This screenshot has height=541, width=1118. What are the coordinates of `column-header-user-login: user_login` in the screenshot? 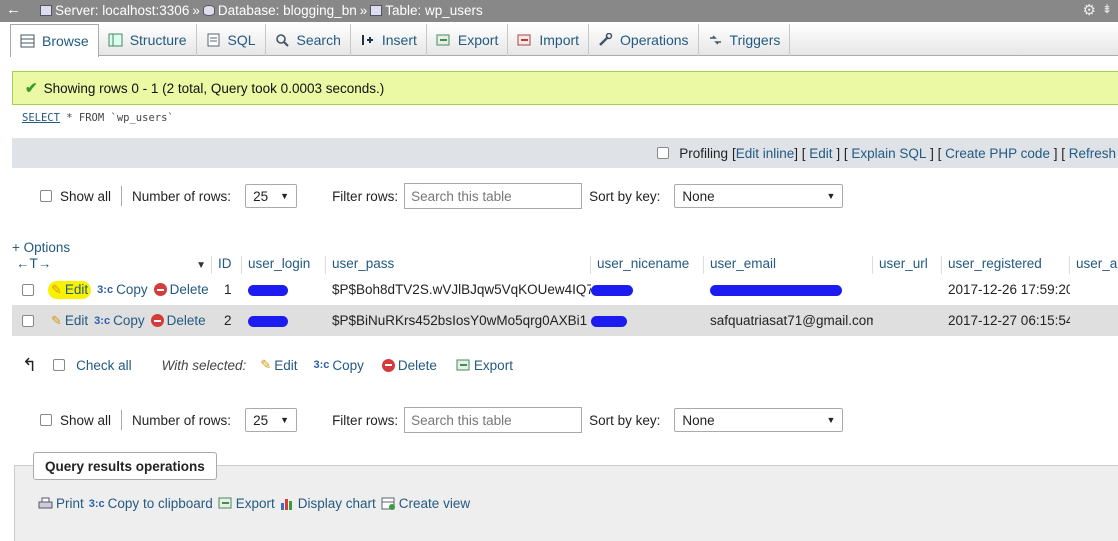 It's located at (284, 266).